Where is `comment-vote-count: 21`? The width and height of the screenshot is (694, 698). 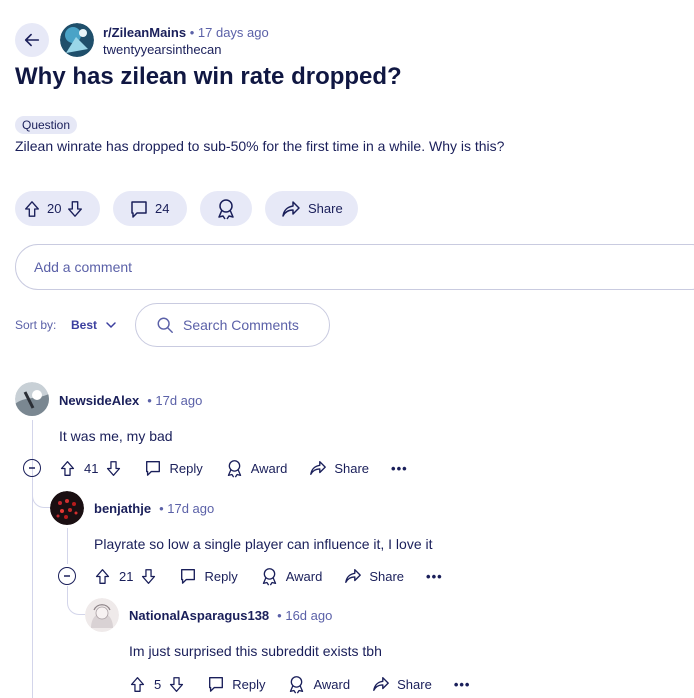 comment-vote-count: 21 is located at coordinates (126, 576).